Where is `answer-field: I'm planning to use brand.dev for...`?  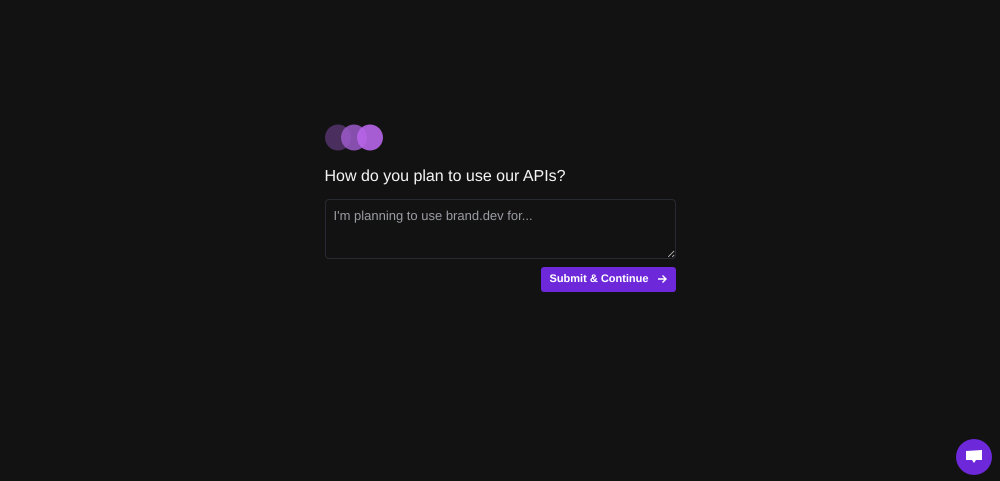 answer-field: I'm planning to use brand.dev for... is located at coordinates (500, 229).